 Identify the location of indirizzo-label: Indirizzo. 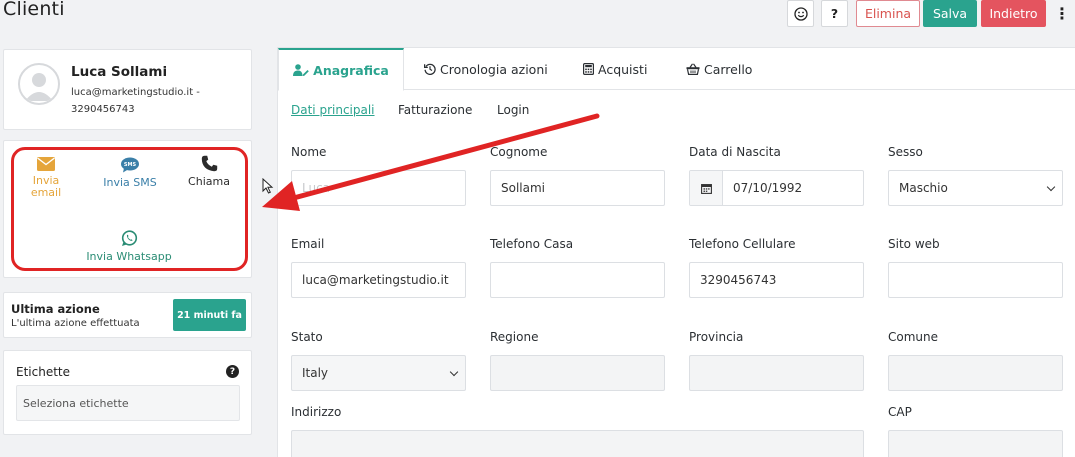
(316, 412).